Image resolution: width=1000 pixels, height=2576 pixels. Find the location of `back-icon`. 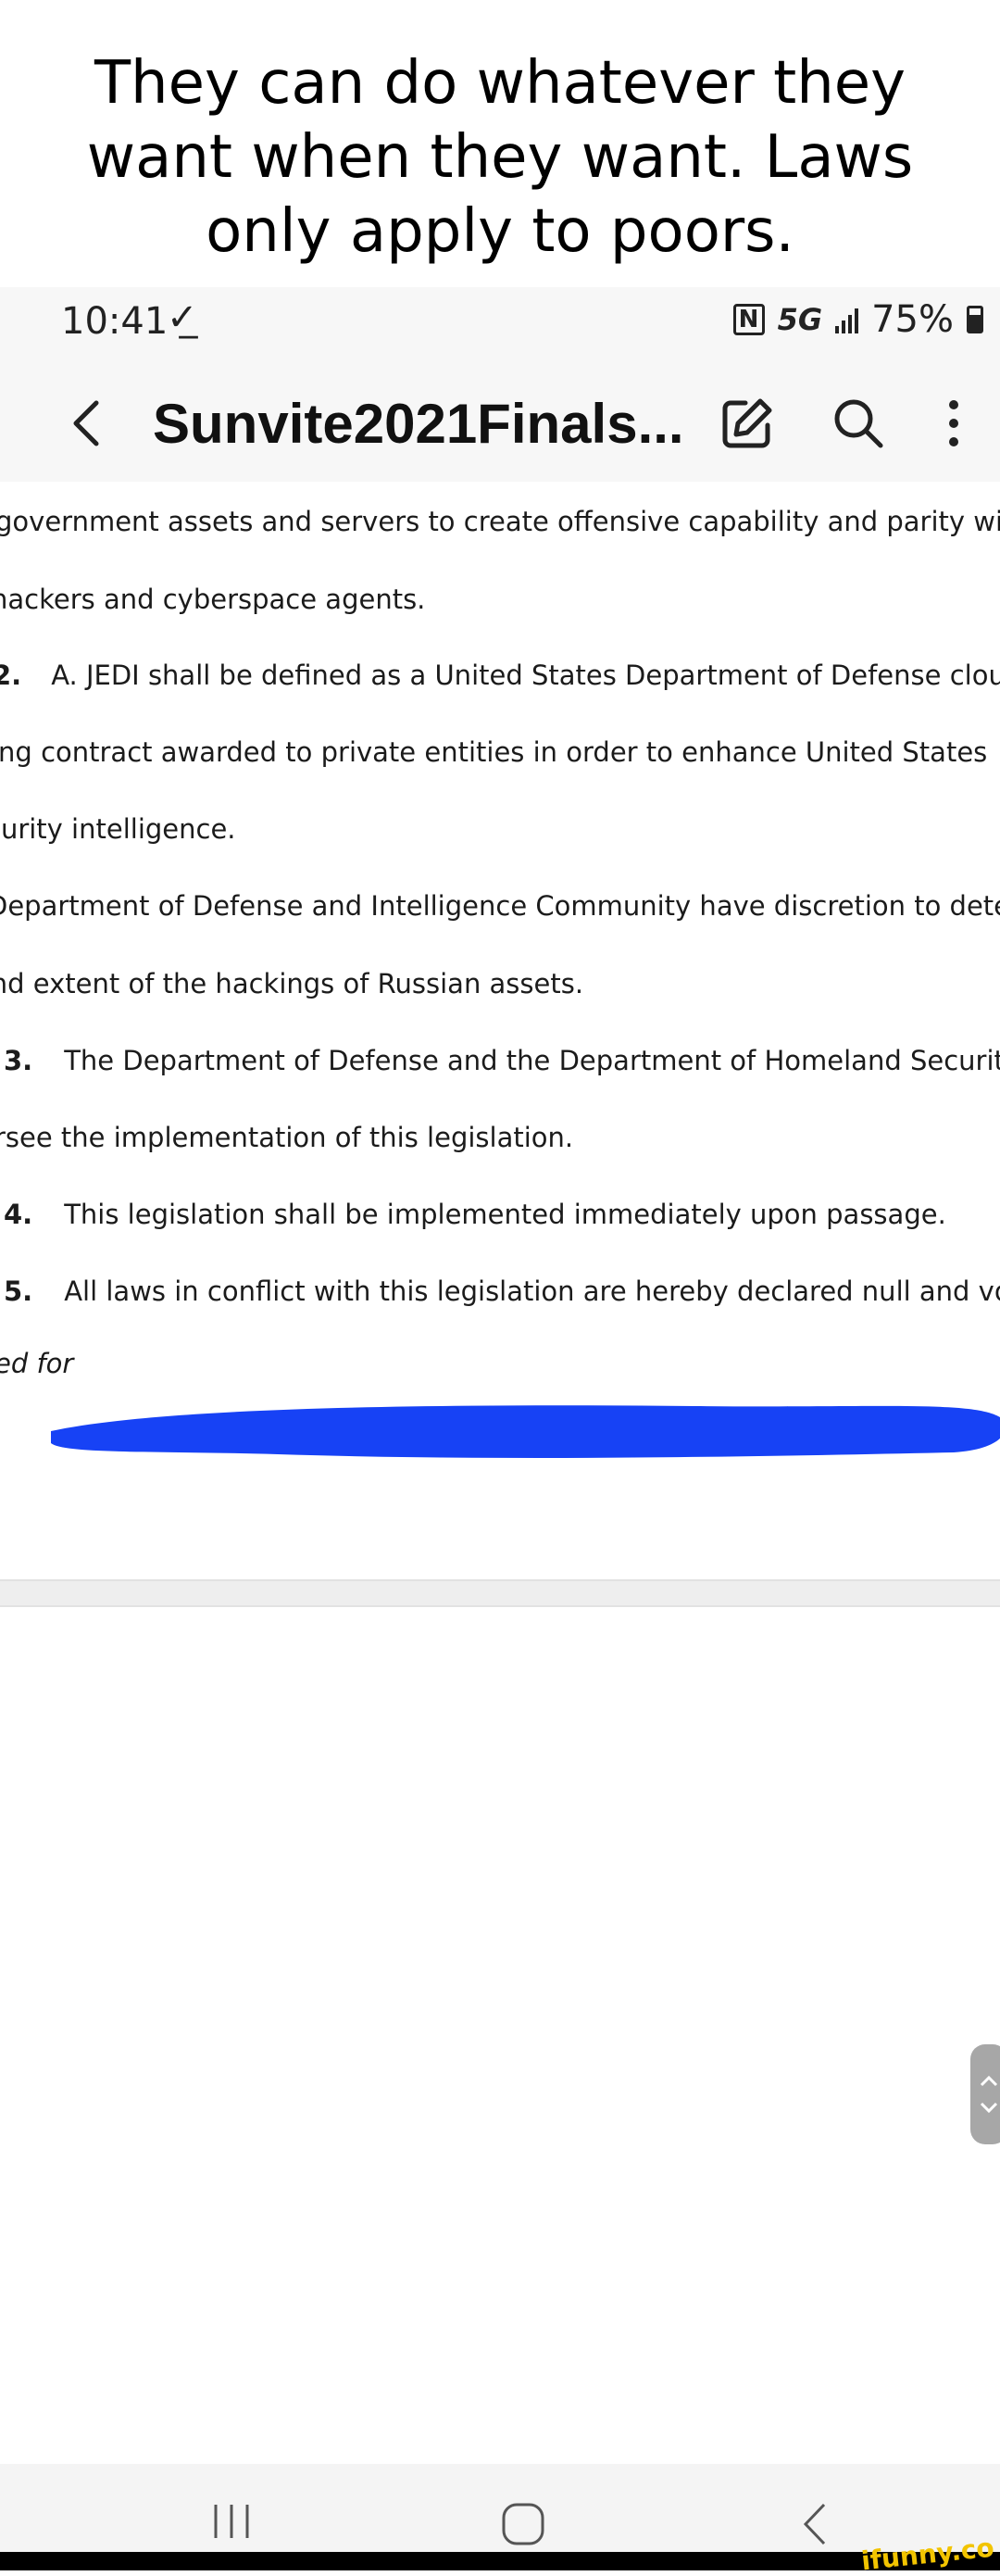

back-icon is located at coordinates (89, 423).